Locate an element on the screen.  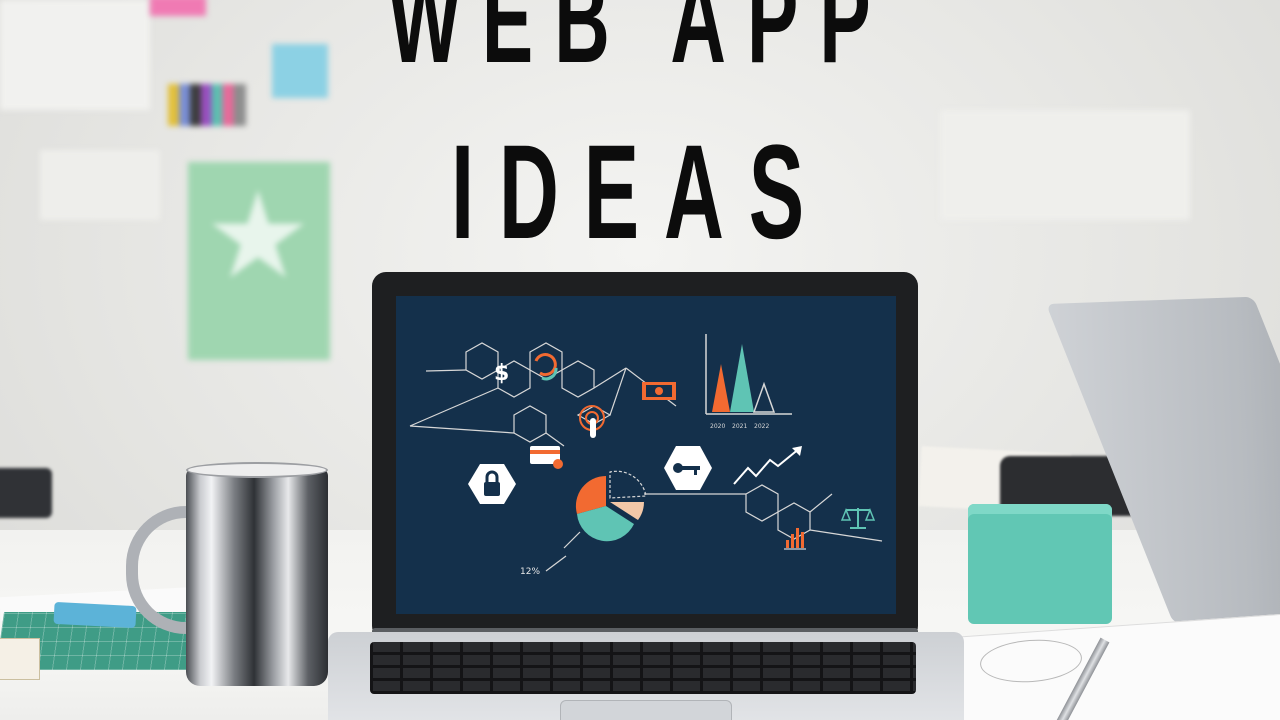
scales-icon is located at coordinates (858, 518).